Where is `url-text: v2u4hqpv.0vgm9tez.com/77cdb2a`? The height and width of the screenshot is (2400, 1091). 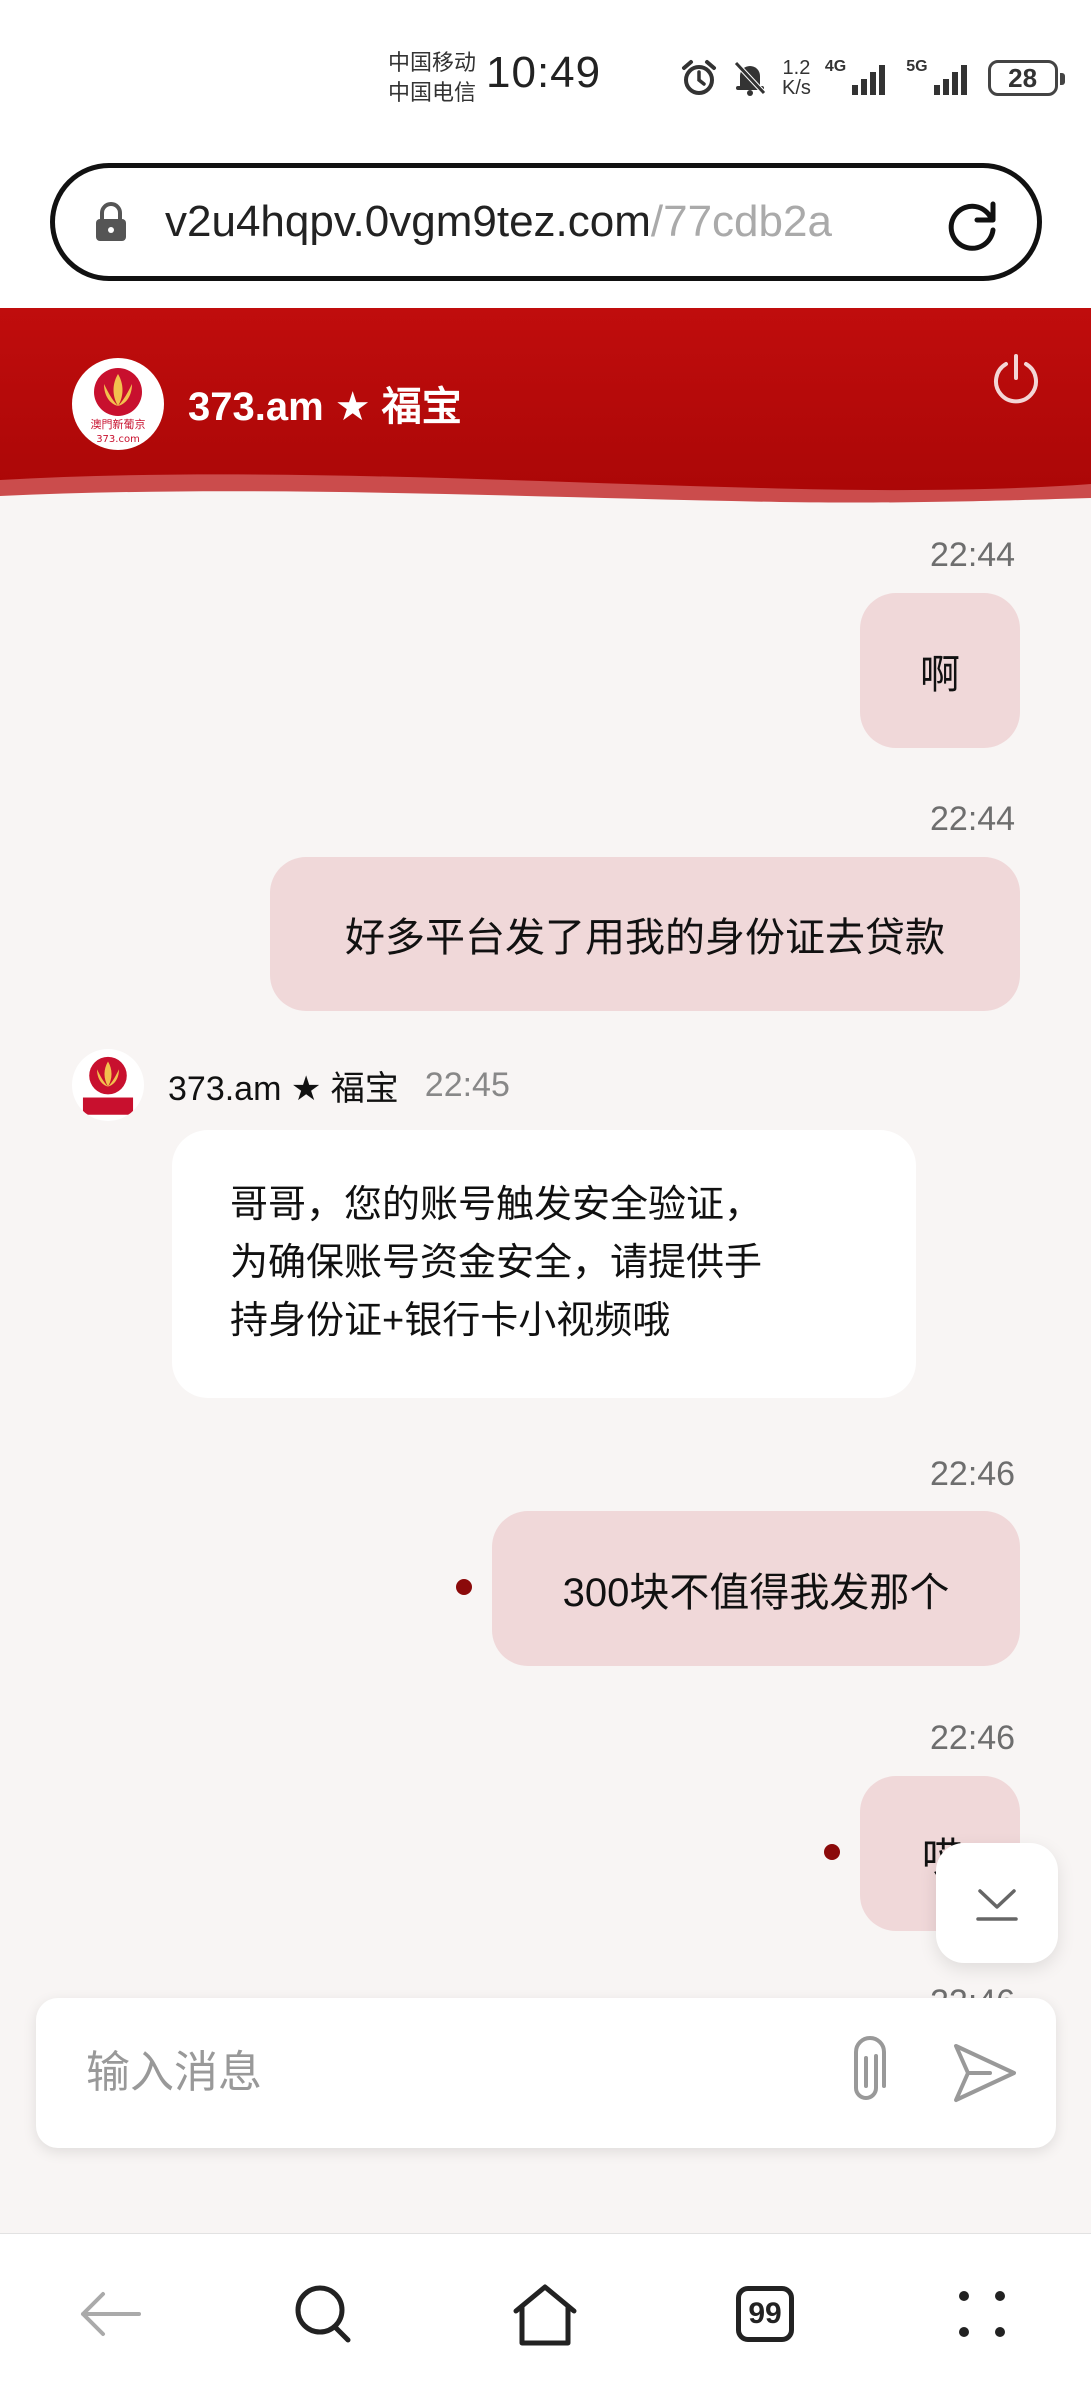
url-text: v2u4hqpv.0vgm9tez.com/77cdb2a is located at coordinates (535, 222).